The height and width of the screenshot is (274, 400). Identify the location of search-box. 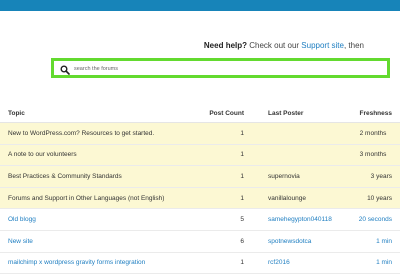
(220, 68).